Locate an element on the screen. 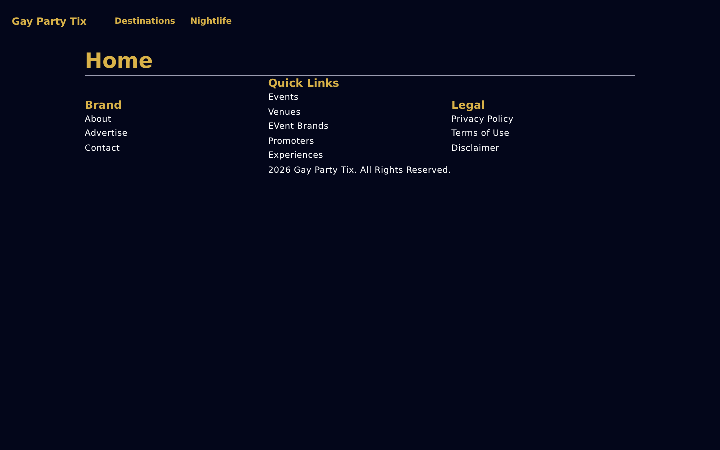  footer-link: Events is located at coordinates (283, 98).